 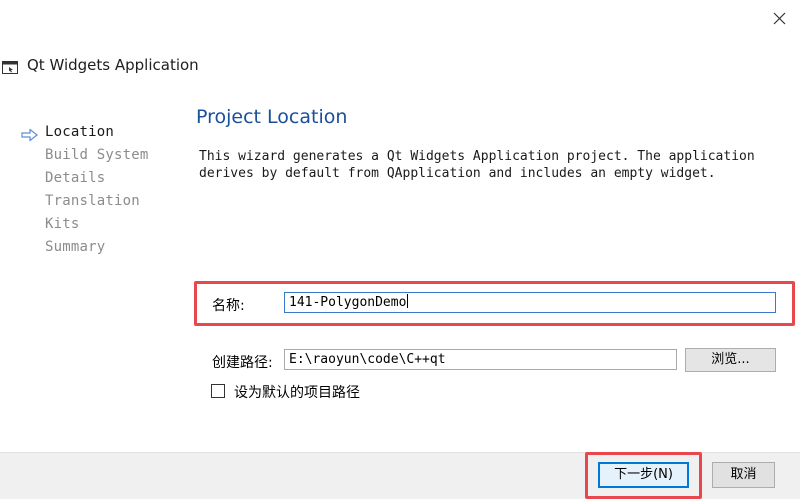 What do you see at coordinates (272, 117) in the screenshot?
I see `page-title: Project Location` at bounding box center [272, 117].